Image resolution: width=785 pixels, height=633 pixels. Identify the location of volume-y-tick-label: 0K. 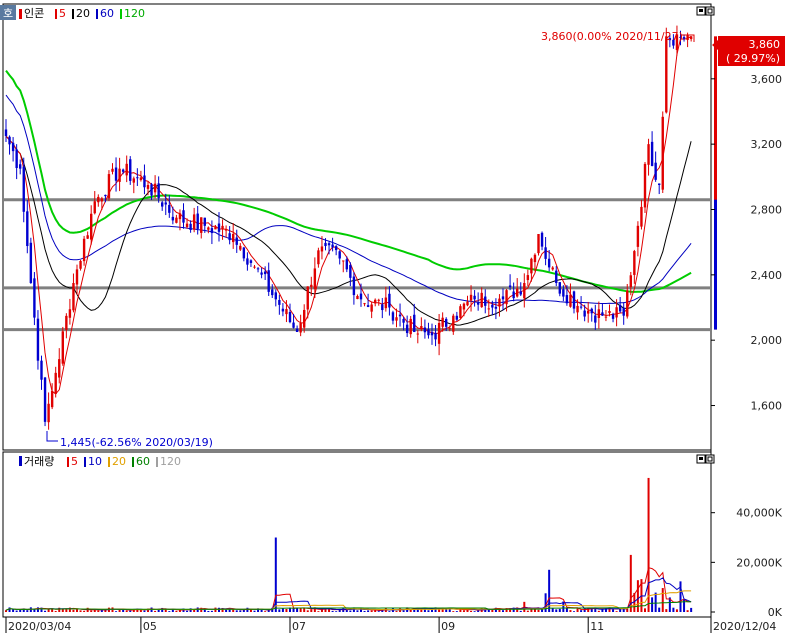
(775, 612).